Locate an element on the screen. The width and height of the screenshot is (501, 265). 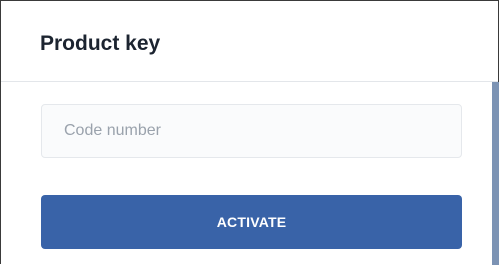
page-title: Product key is located at coordinates (100, 43).